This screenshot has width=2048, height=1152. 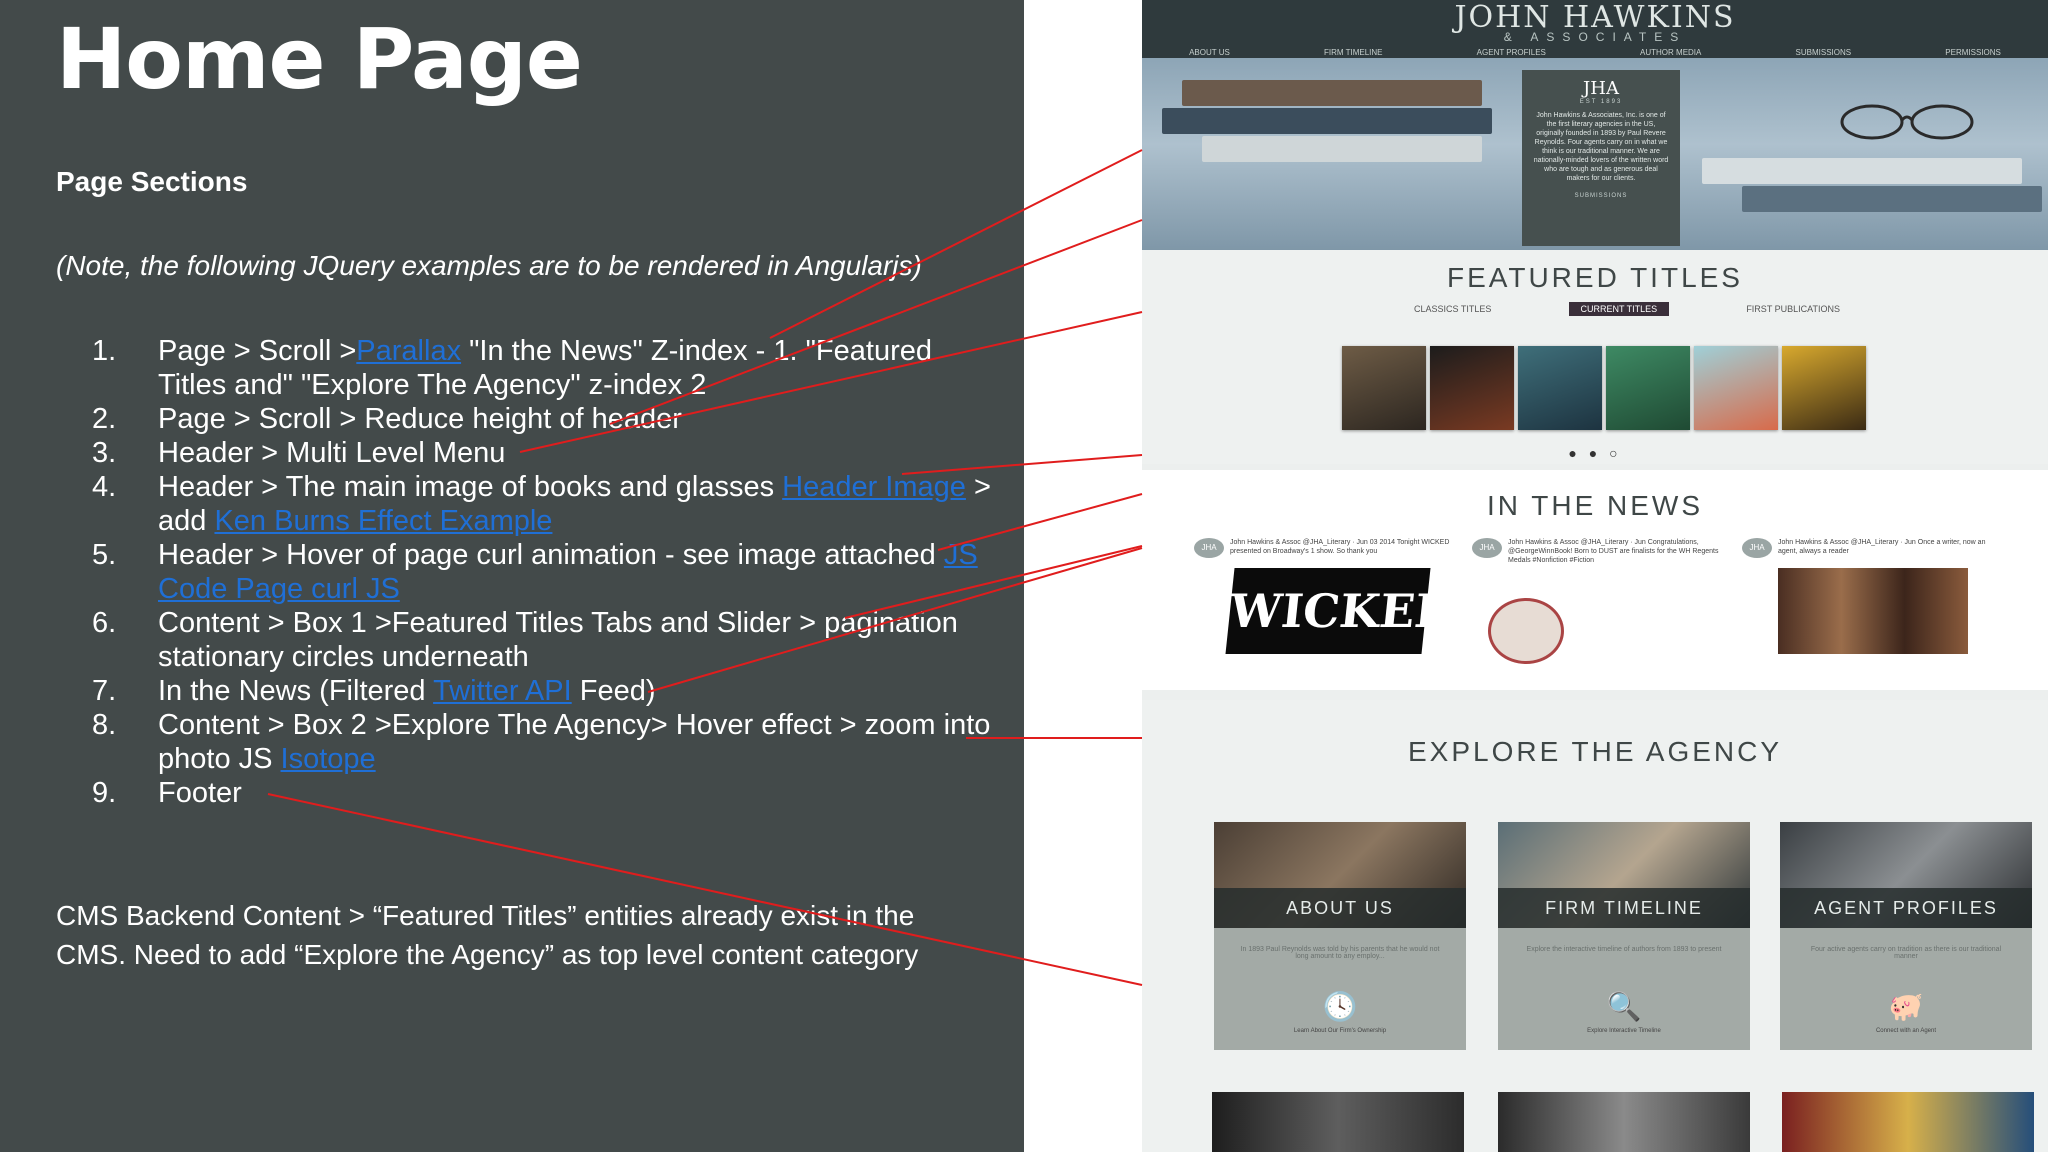 What do you see at coordinates (1624, 1031) in the screenshot?
I see `card-link: Explore Interactive Timeline` at bounding box center [1624, 1031].